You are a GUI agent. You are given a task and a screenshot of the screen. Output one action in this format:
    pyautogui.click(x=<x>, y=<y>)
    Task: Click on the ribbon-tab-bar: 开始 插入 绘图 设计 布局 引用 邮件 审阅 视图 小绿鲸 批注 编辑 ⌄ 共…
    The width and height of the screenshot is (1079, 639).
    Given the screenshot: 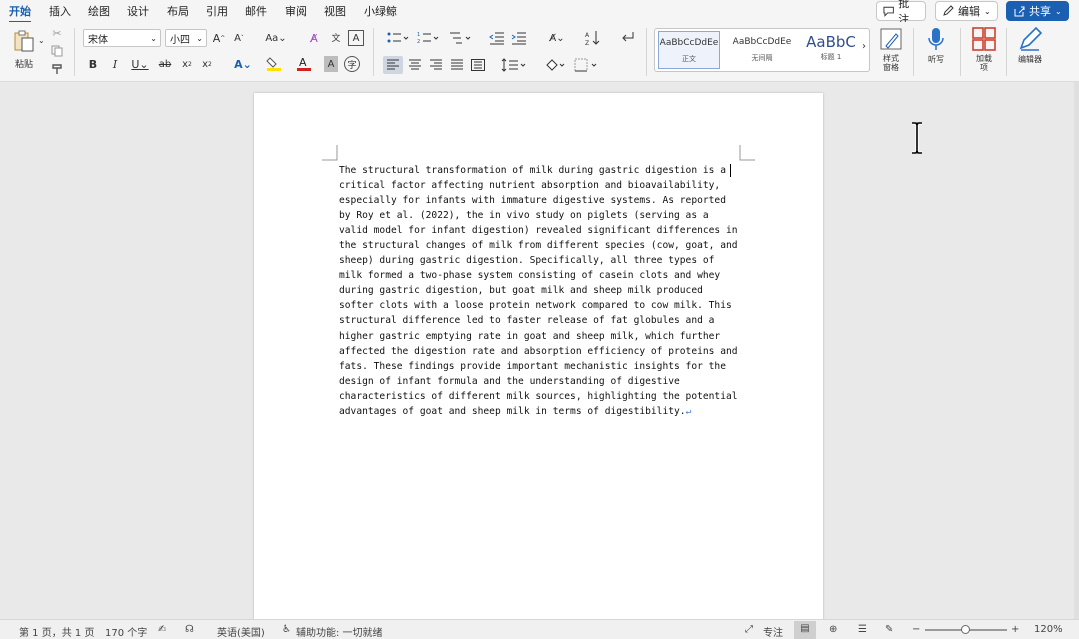 What is the action you would take?
    pyautogui.click(x=539, y=13)
    